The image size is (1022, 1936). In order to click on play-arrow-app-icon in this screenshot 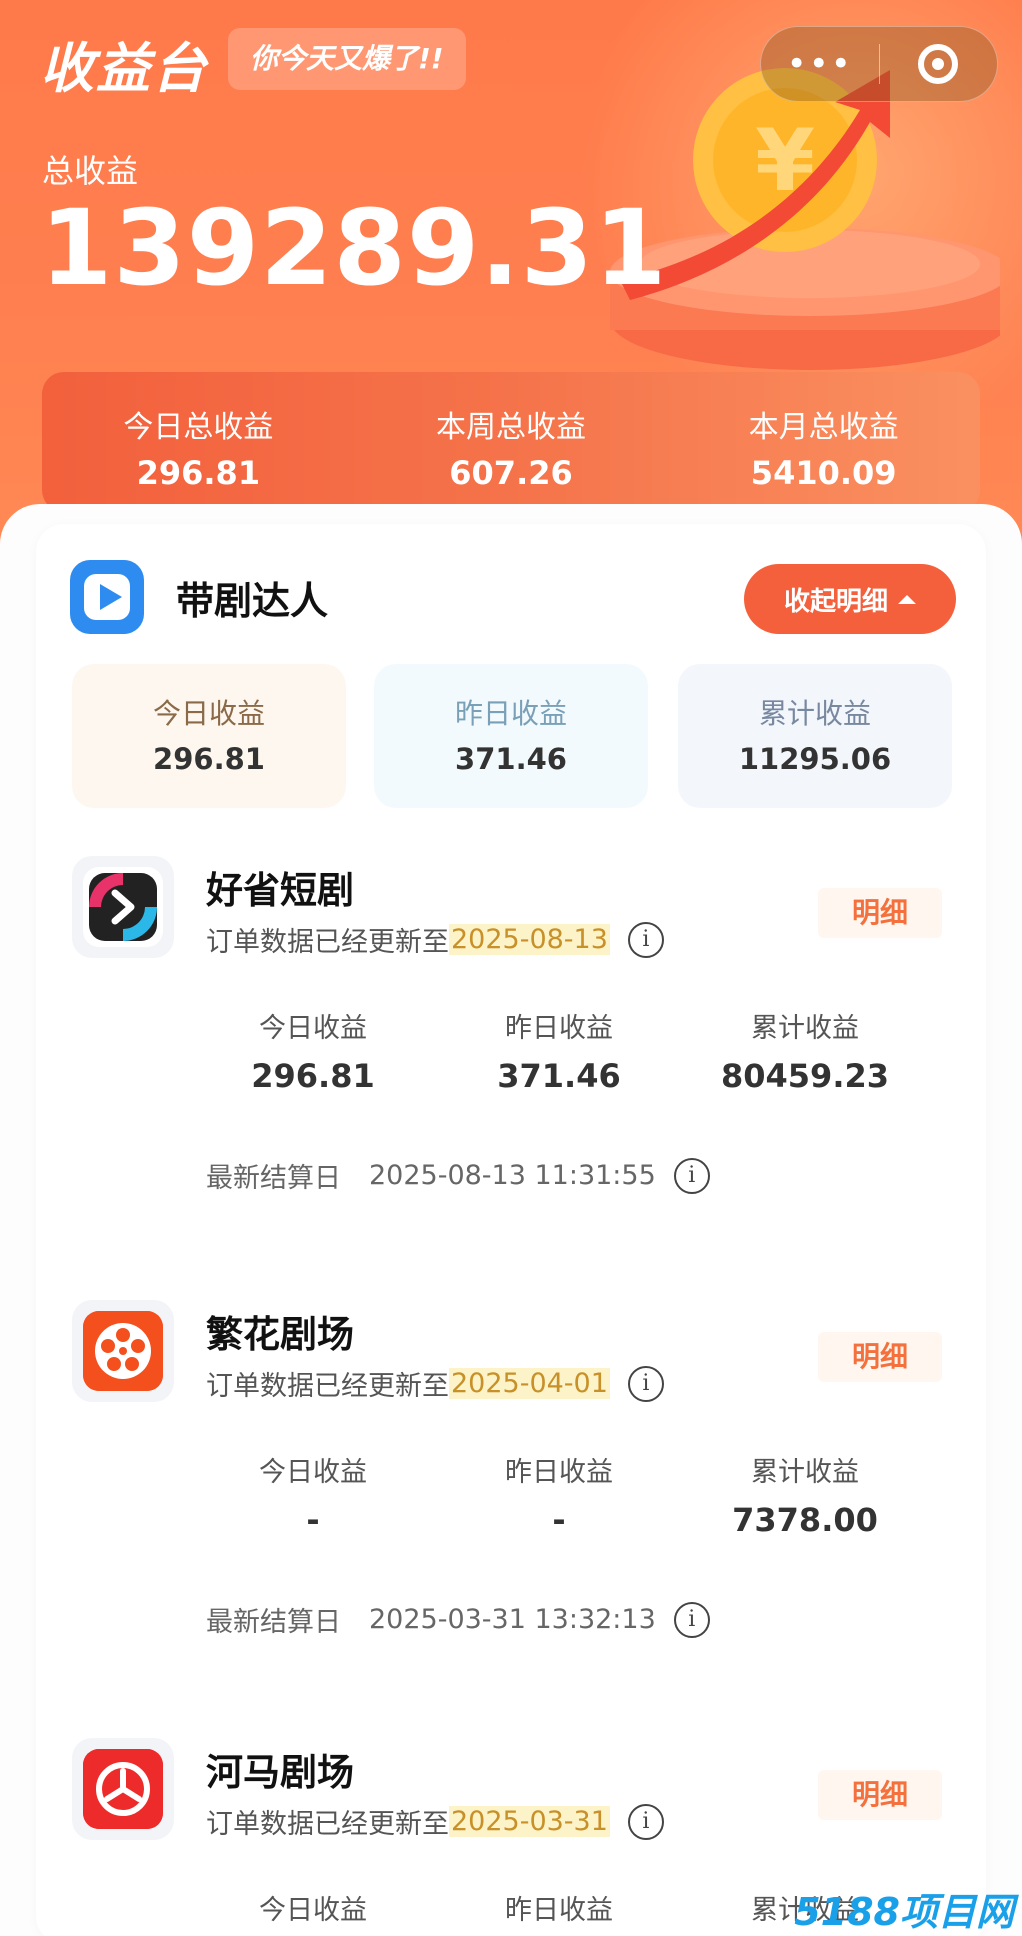, I will do `click(123, 907)`.